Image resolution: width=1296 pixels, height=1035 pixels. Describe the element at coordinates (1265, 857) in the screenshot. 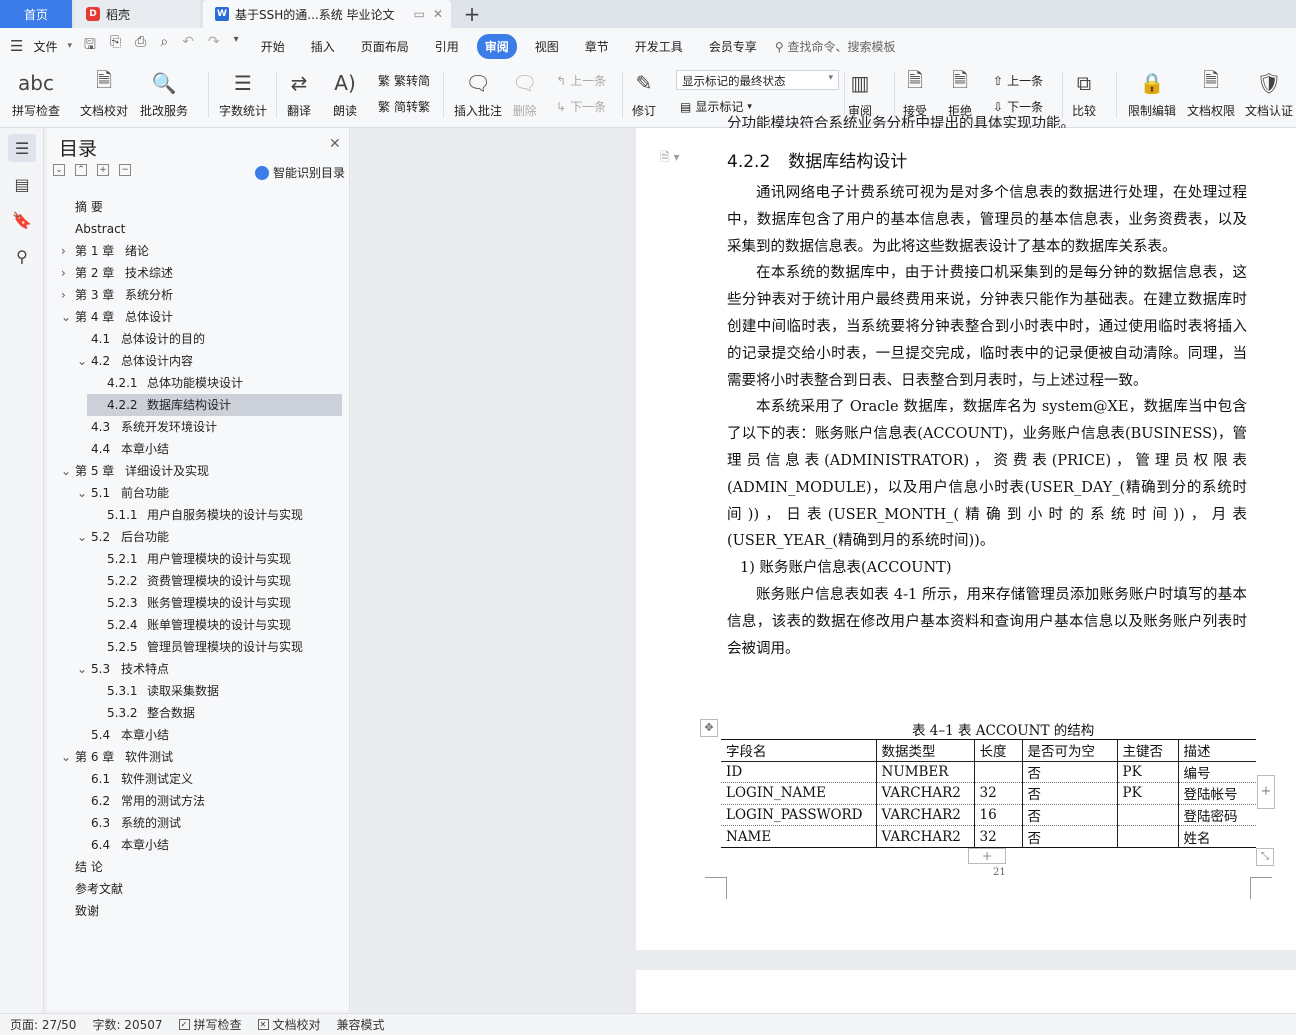

I see `table-resize-icon: ⤡` at that location.